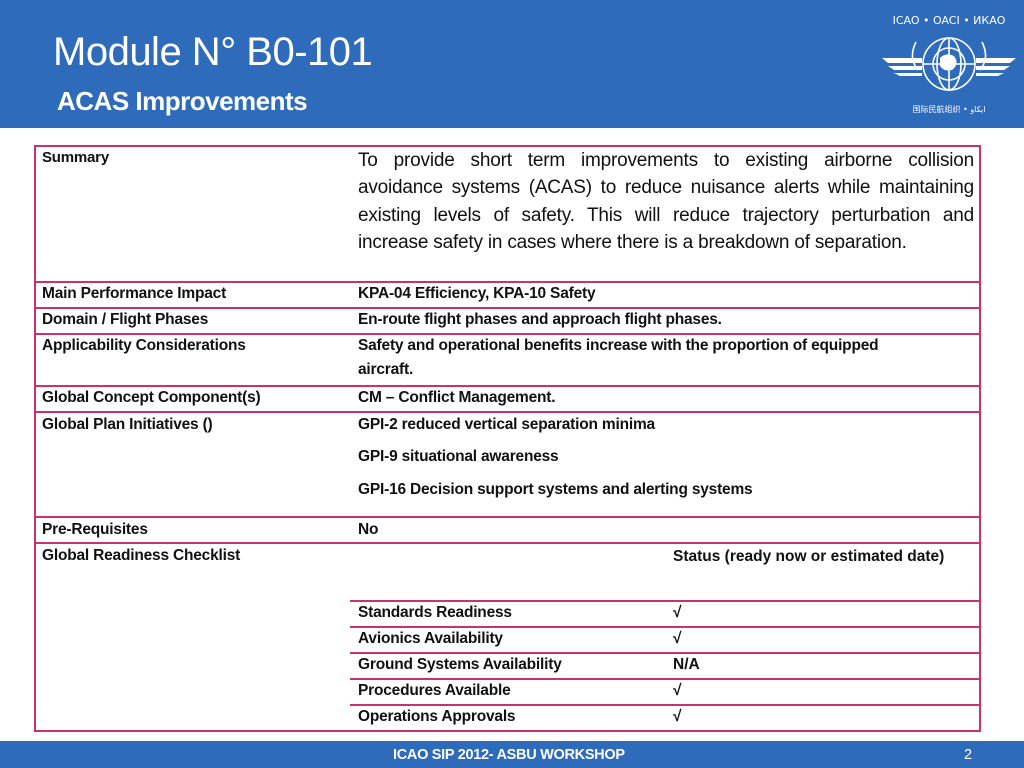 Image resolution: width=1024 pixels, height=768 pixels. I want to click on row-label-summary: Summary, so click(75, 157).